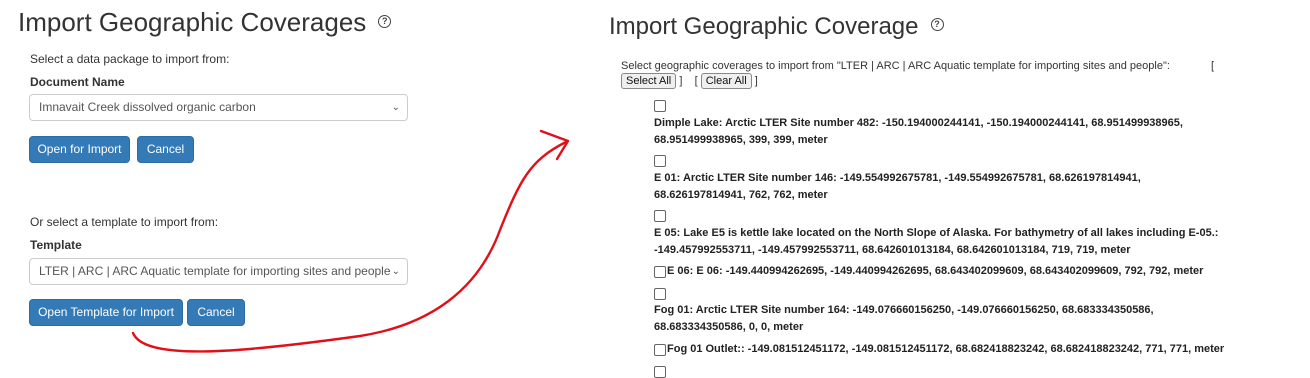  What do you see at coordinates (649, 81) in the screenshot?
I see `select-all-button: Select All` at bounding box center [649, 81].